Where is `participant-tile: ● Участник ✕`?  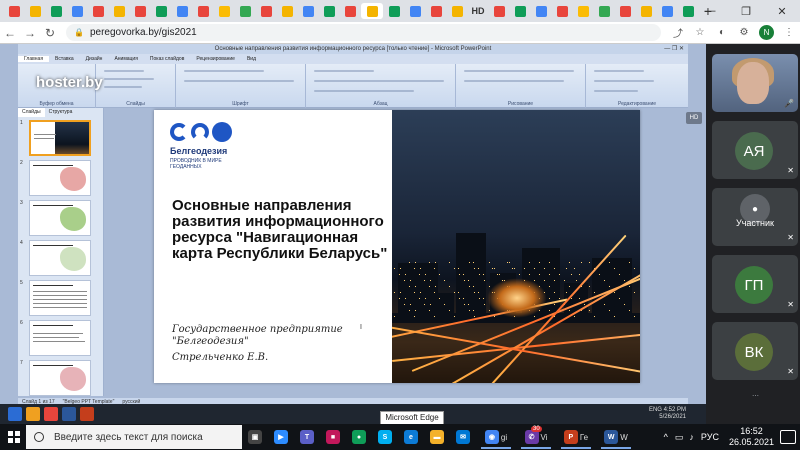
participant-tile: ● Участник ✕ is located at coordinates (755, 217).